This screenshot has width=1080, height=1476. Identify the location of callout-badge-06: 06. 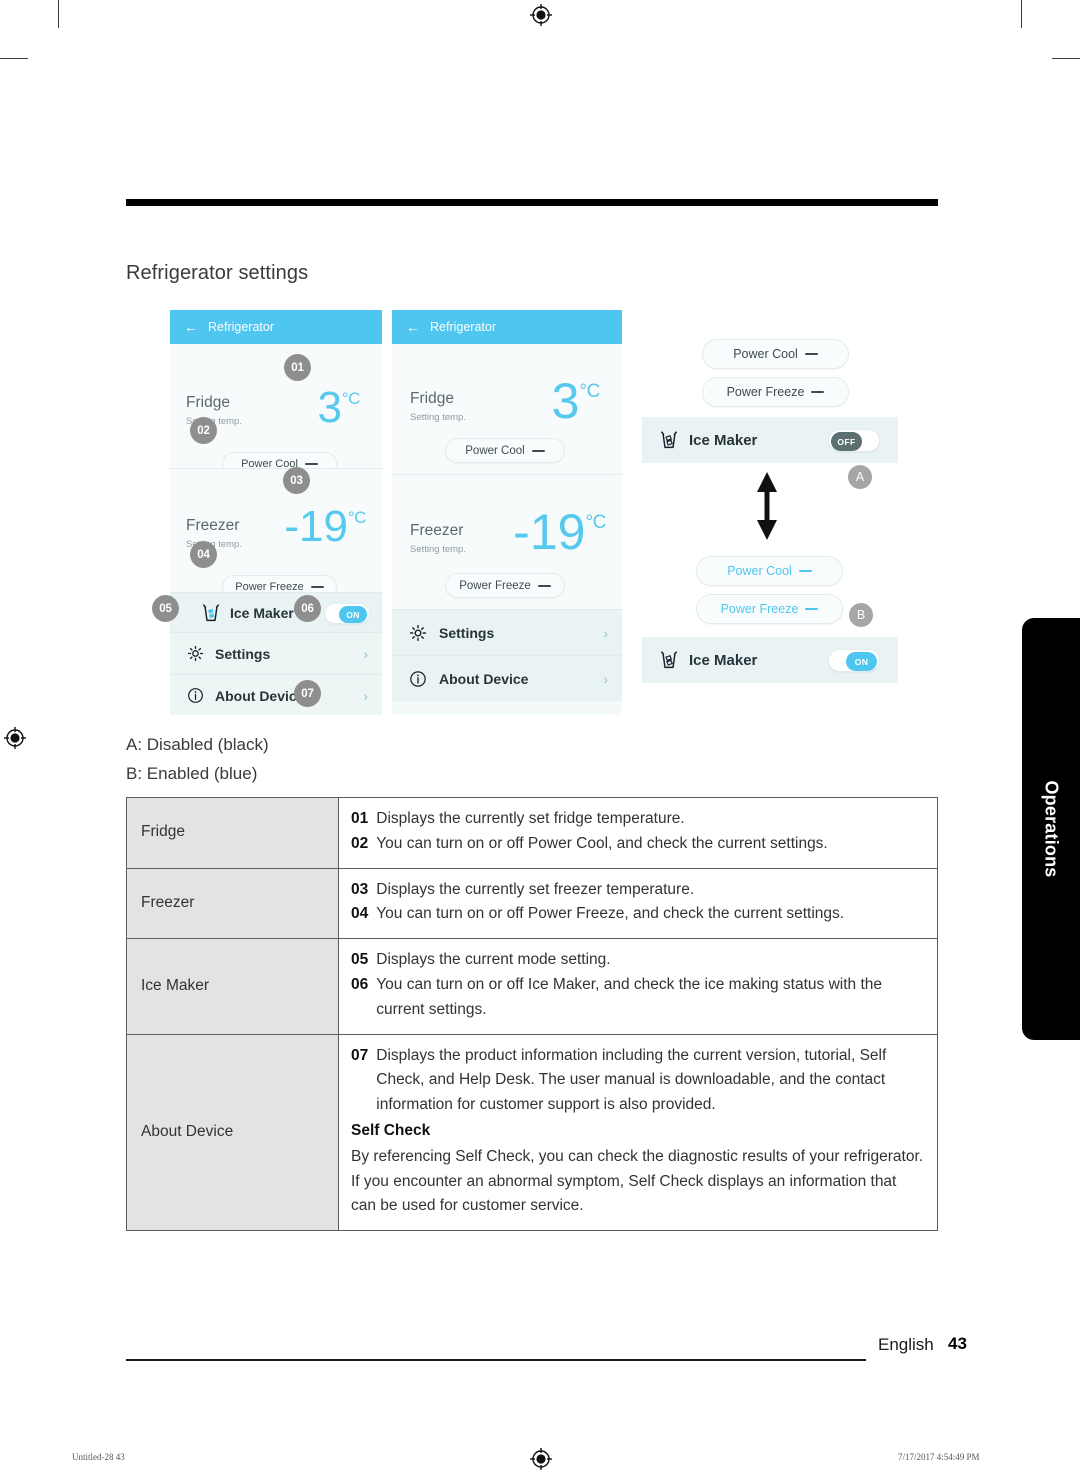
(307, 608).